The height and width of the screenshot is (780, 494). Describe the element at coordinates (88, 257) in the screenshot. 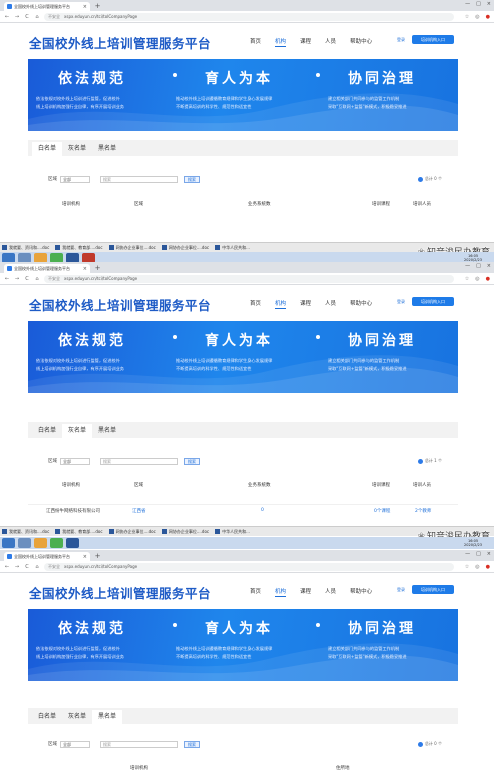

I see `app-a-icon` at that location.